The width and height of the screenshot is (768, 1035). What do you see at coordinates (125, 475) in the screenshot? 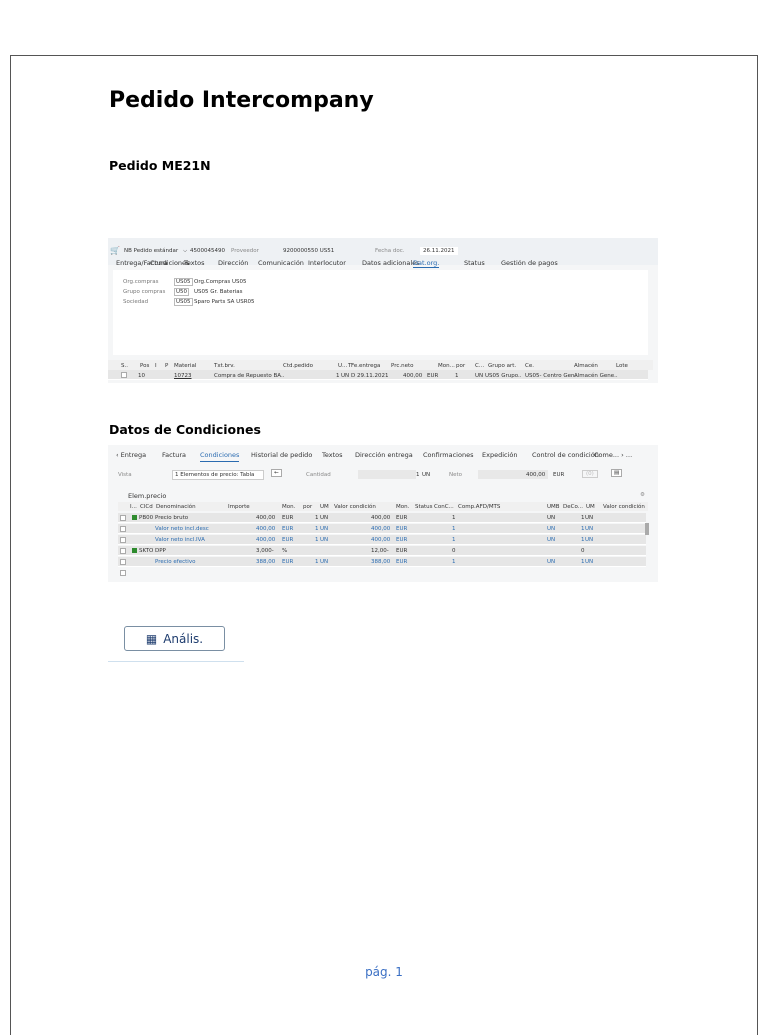
I see `vista-label: Vista` at bounding box center [125, 475].